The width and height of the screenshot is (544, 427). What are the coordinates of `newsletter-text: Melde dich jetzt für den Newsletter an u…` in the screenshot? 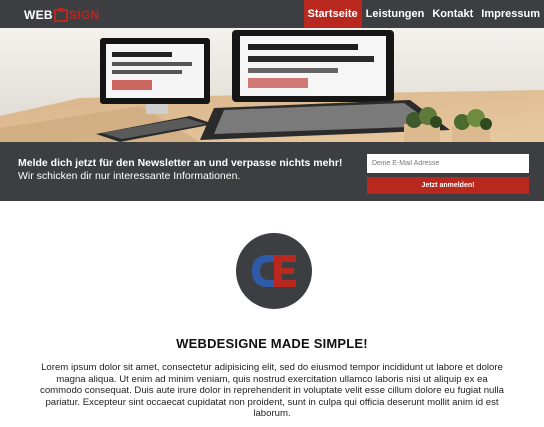 It's located at (186, 170).